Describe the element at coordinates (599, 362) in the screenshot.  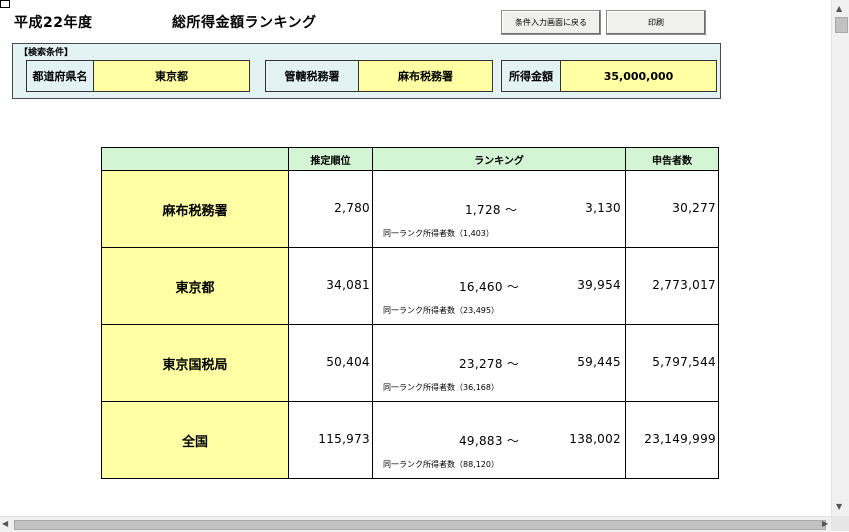
I see `rank-to-value: 59,445` at that location.